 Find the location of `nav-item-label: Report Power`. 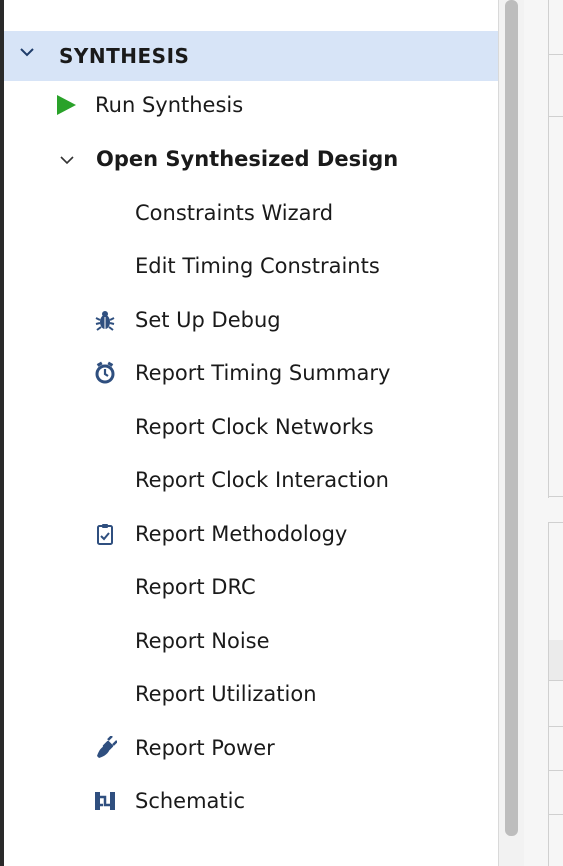

nav-item-label: Report Power is located at coordinates (205, 748).